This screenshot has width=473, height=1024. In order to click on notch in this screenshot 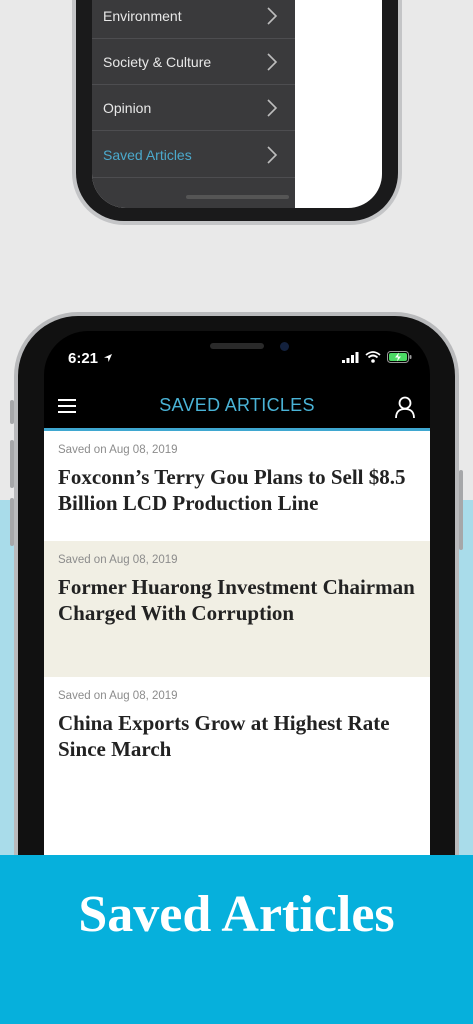, I will do `click(237, 349)`.